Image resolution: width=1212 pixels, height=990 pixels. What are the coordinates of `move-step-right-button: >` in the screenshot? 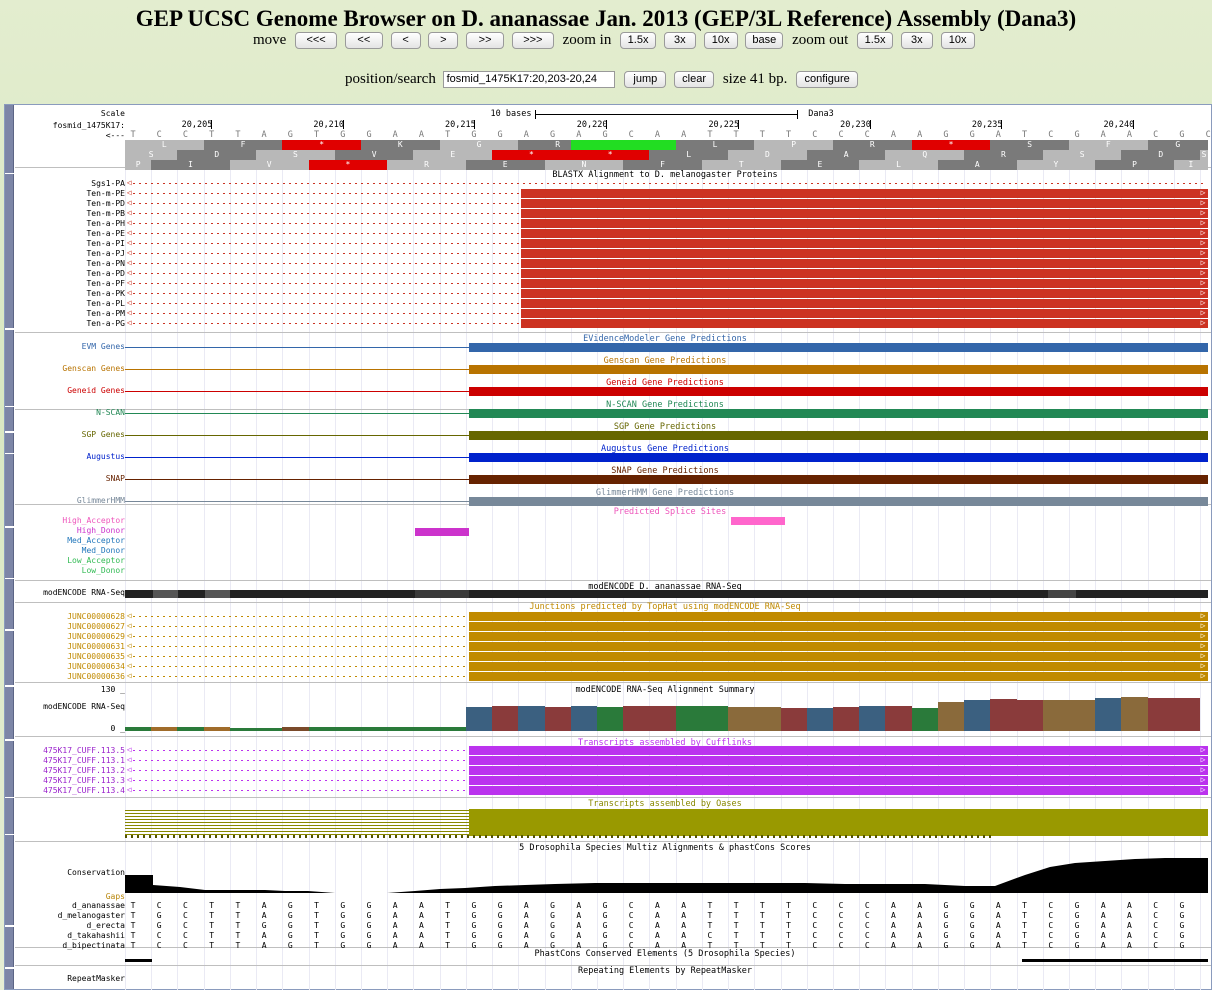 It's located at (443, 41).